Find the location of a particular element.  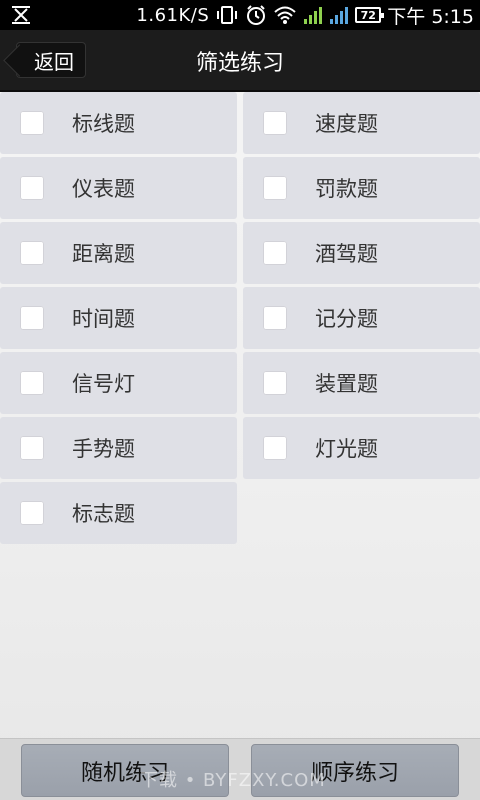

option-item: 仪表题 is located at coordinates (118, 188).